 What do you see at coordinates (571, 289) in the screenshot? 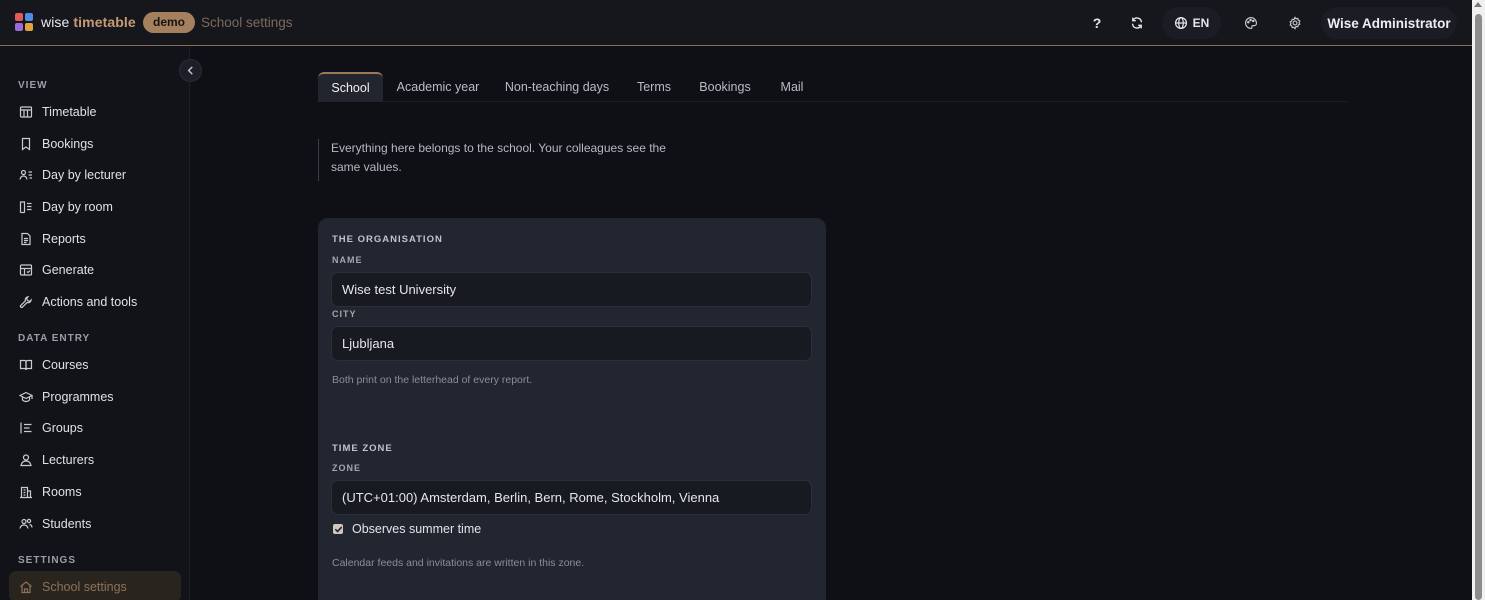
I see `name-input` at bounding box center [571, 289].